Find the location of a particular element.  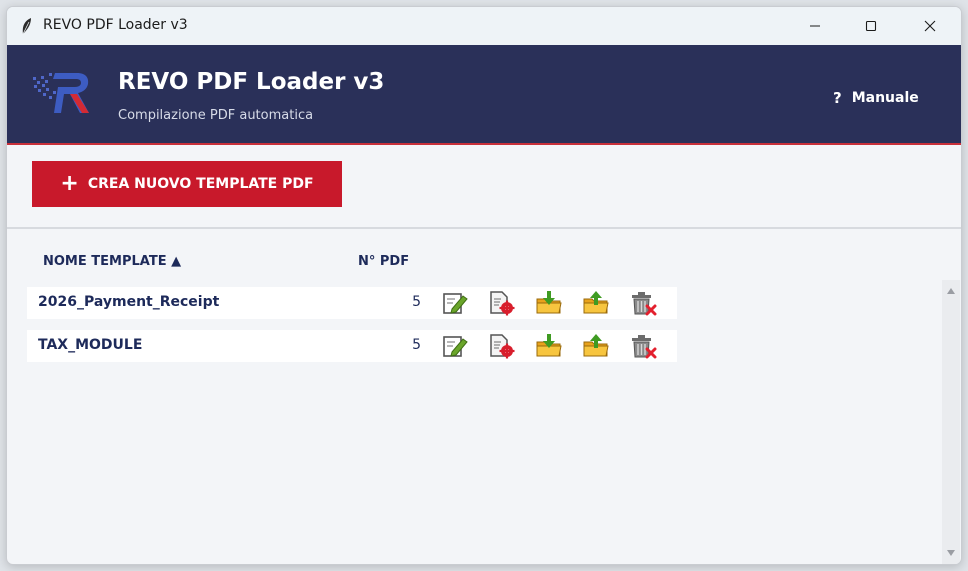

template-name: 2026_Payment_Receipt is located at coordinates (129, 302).